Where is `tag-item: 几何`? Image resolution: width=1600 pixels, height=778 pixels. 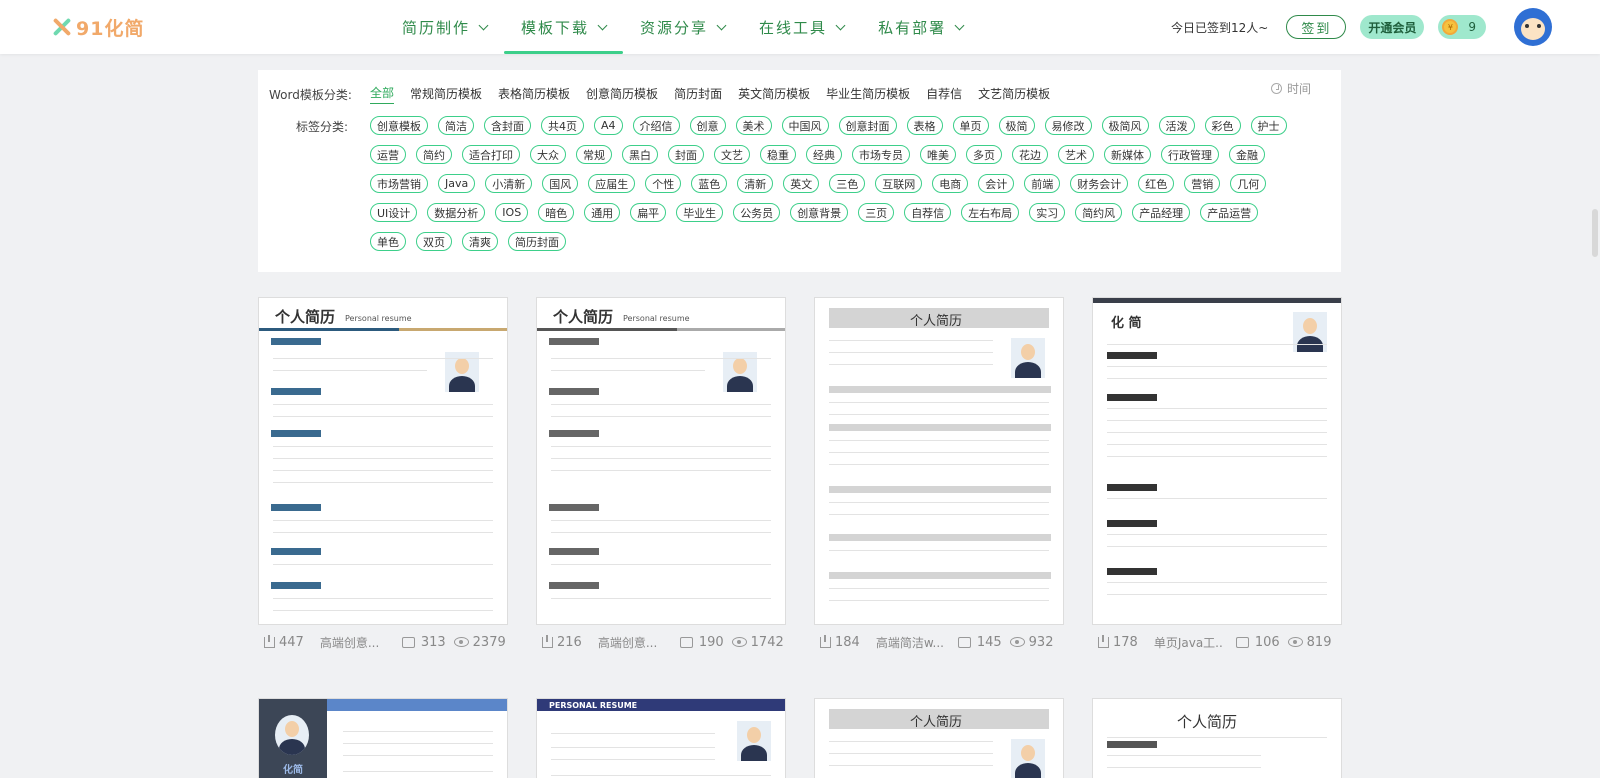
tag-item: 几何 is located at coordinates (1248, 183).